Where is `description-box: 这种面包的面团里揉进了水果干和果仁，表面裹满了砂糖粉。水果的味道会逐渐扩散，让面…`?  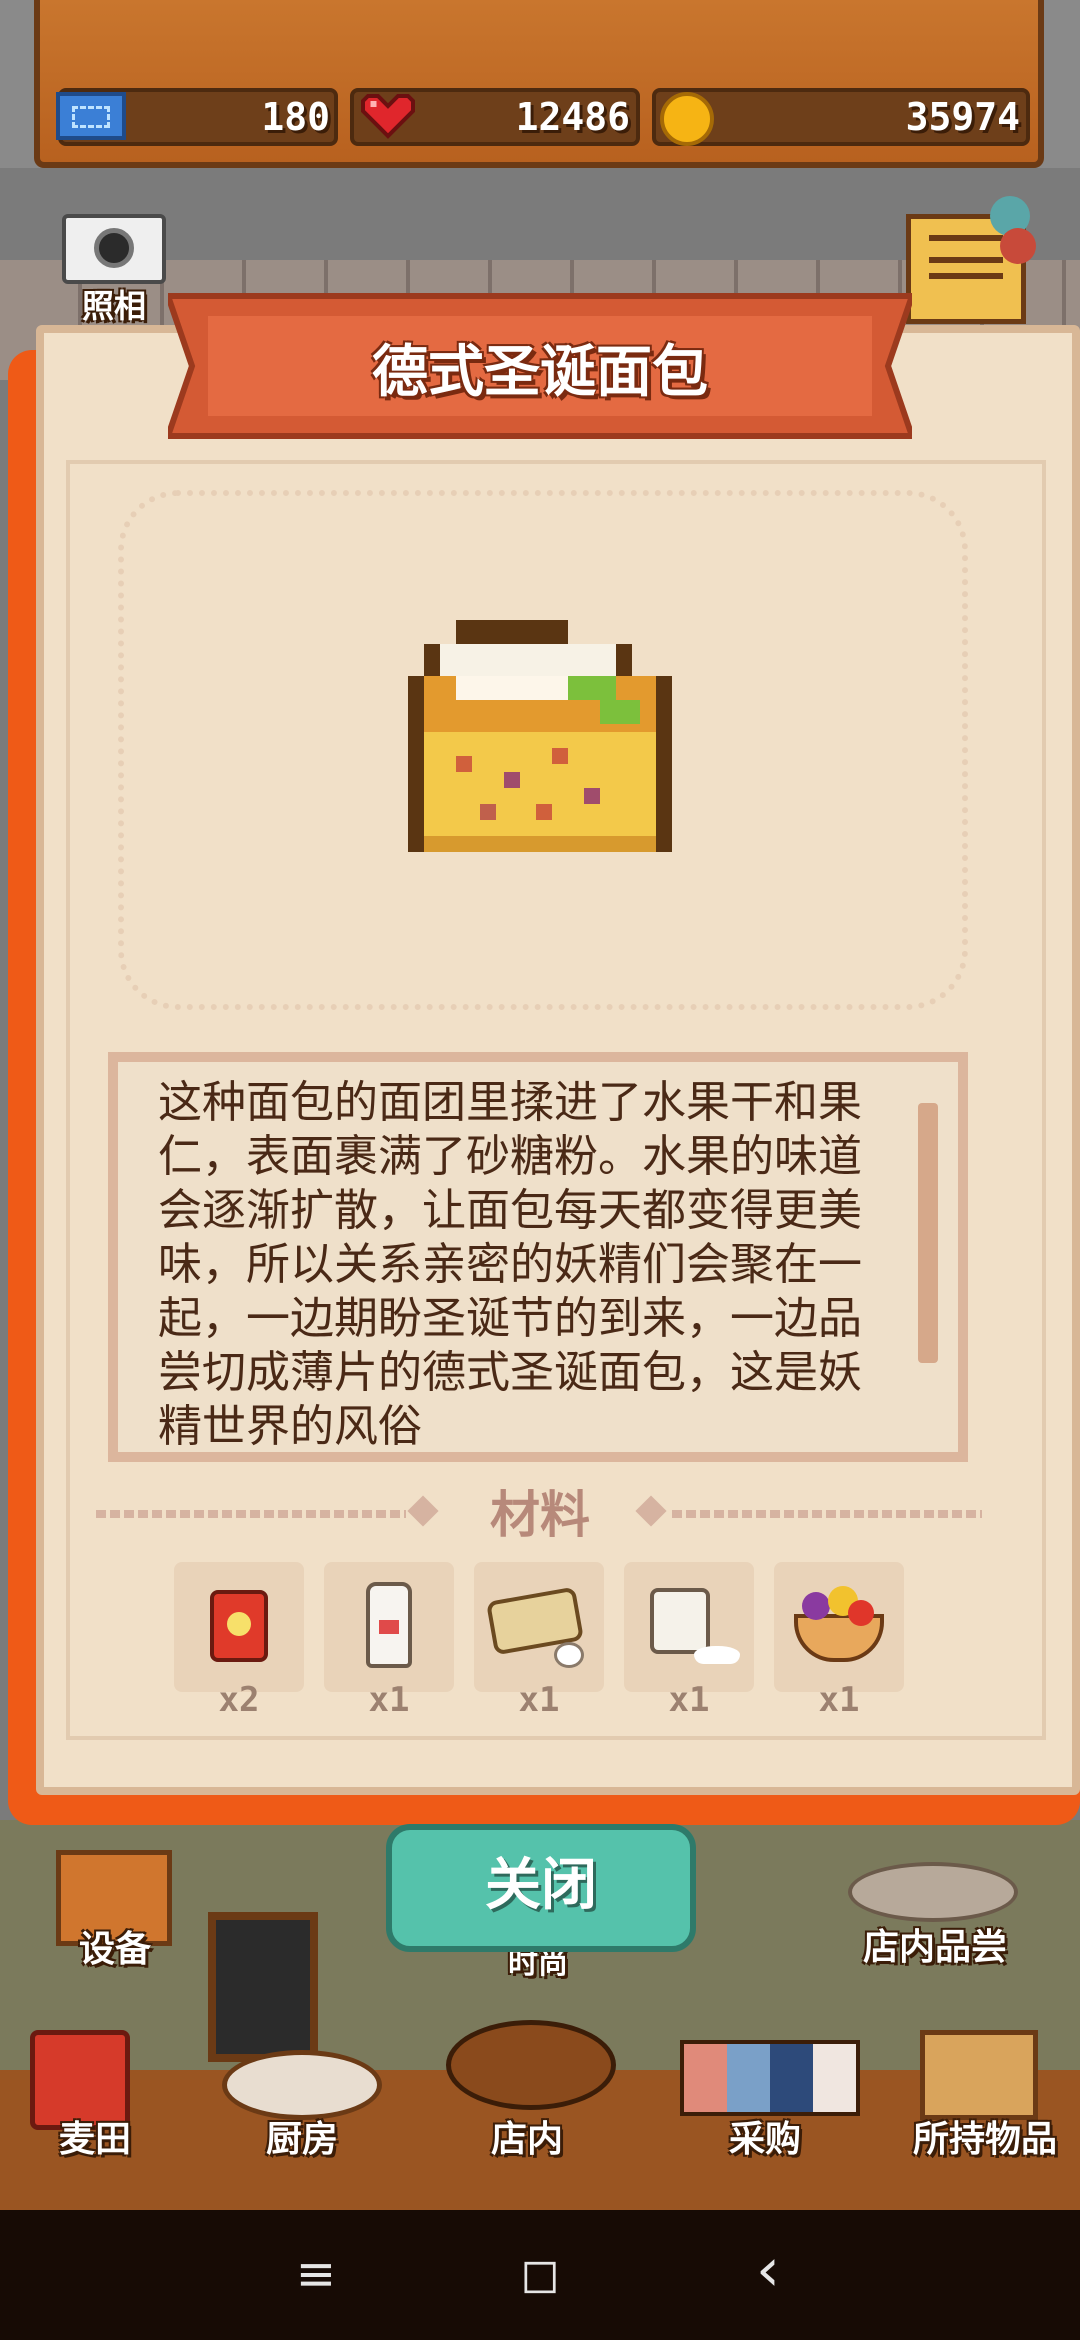 description-box: 这种面包的面团里揉进了水果干和果仁，表面裹满了砂糖粉。水果的味道会逐渐扩散，让面… is located at coordinates (538, 1257).